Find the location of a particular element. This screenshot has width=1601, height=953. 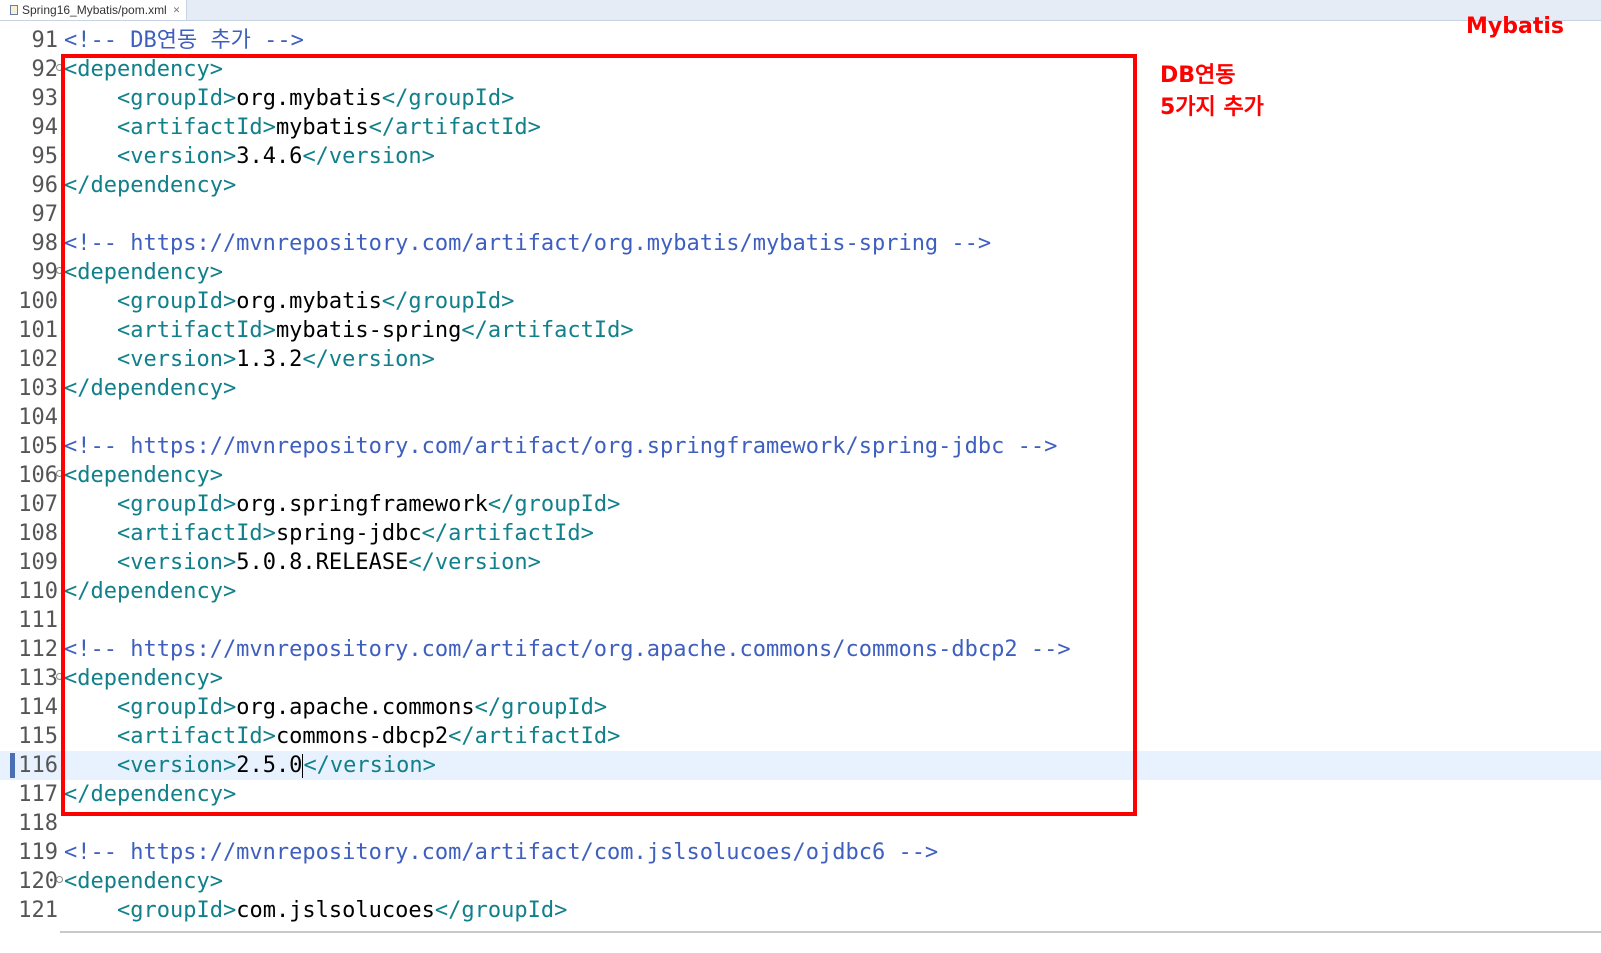

code-line: 100 <groupId>org.mybatis</groupId> is located at coordinates (800, 301).